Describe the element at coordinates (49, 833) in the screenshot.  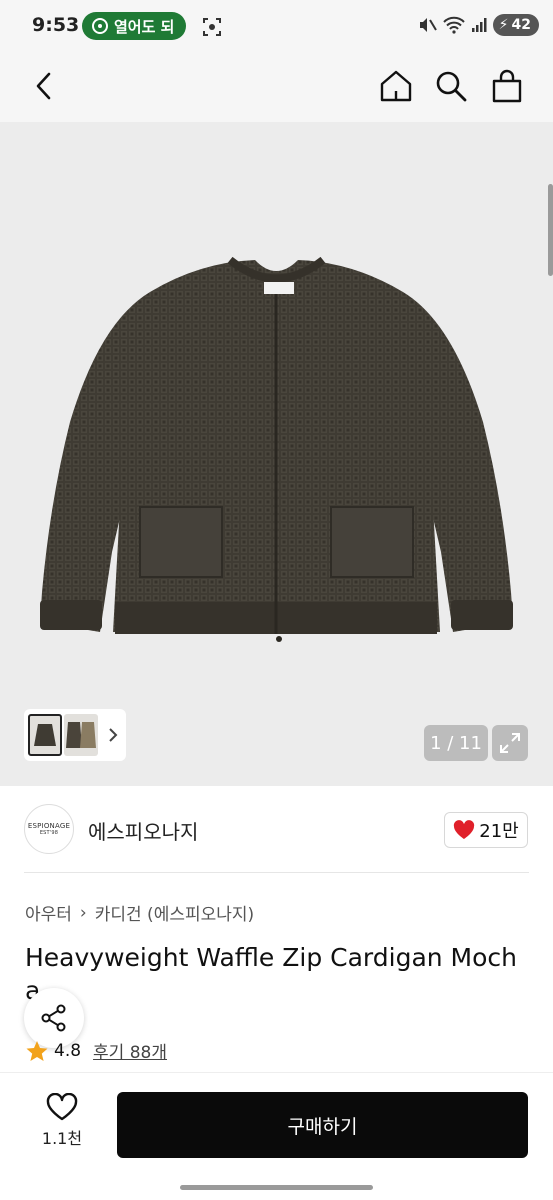
I see `seller-logo-subtext: EST'98` at that location.